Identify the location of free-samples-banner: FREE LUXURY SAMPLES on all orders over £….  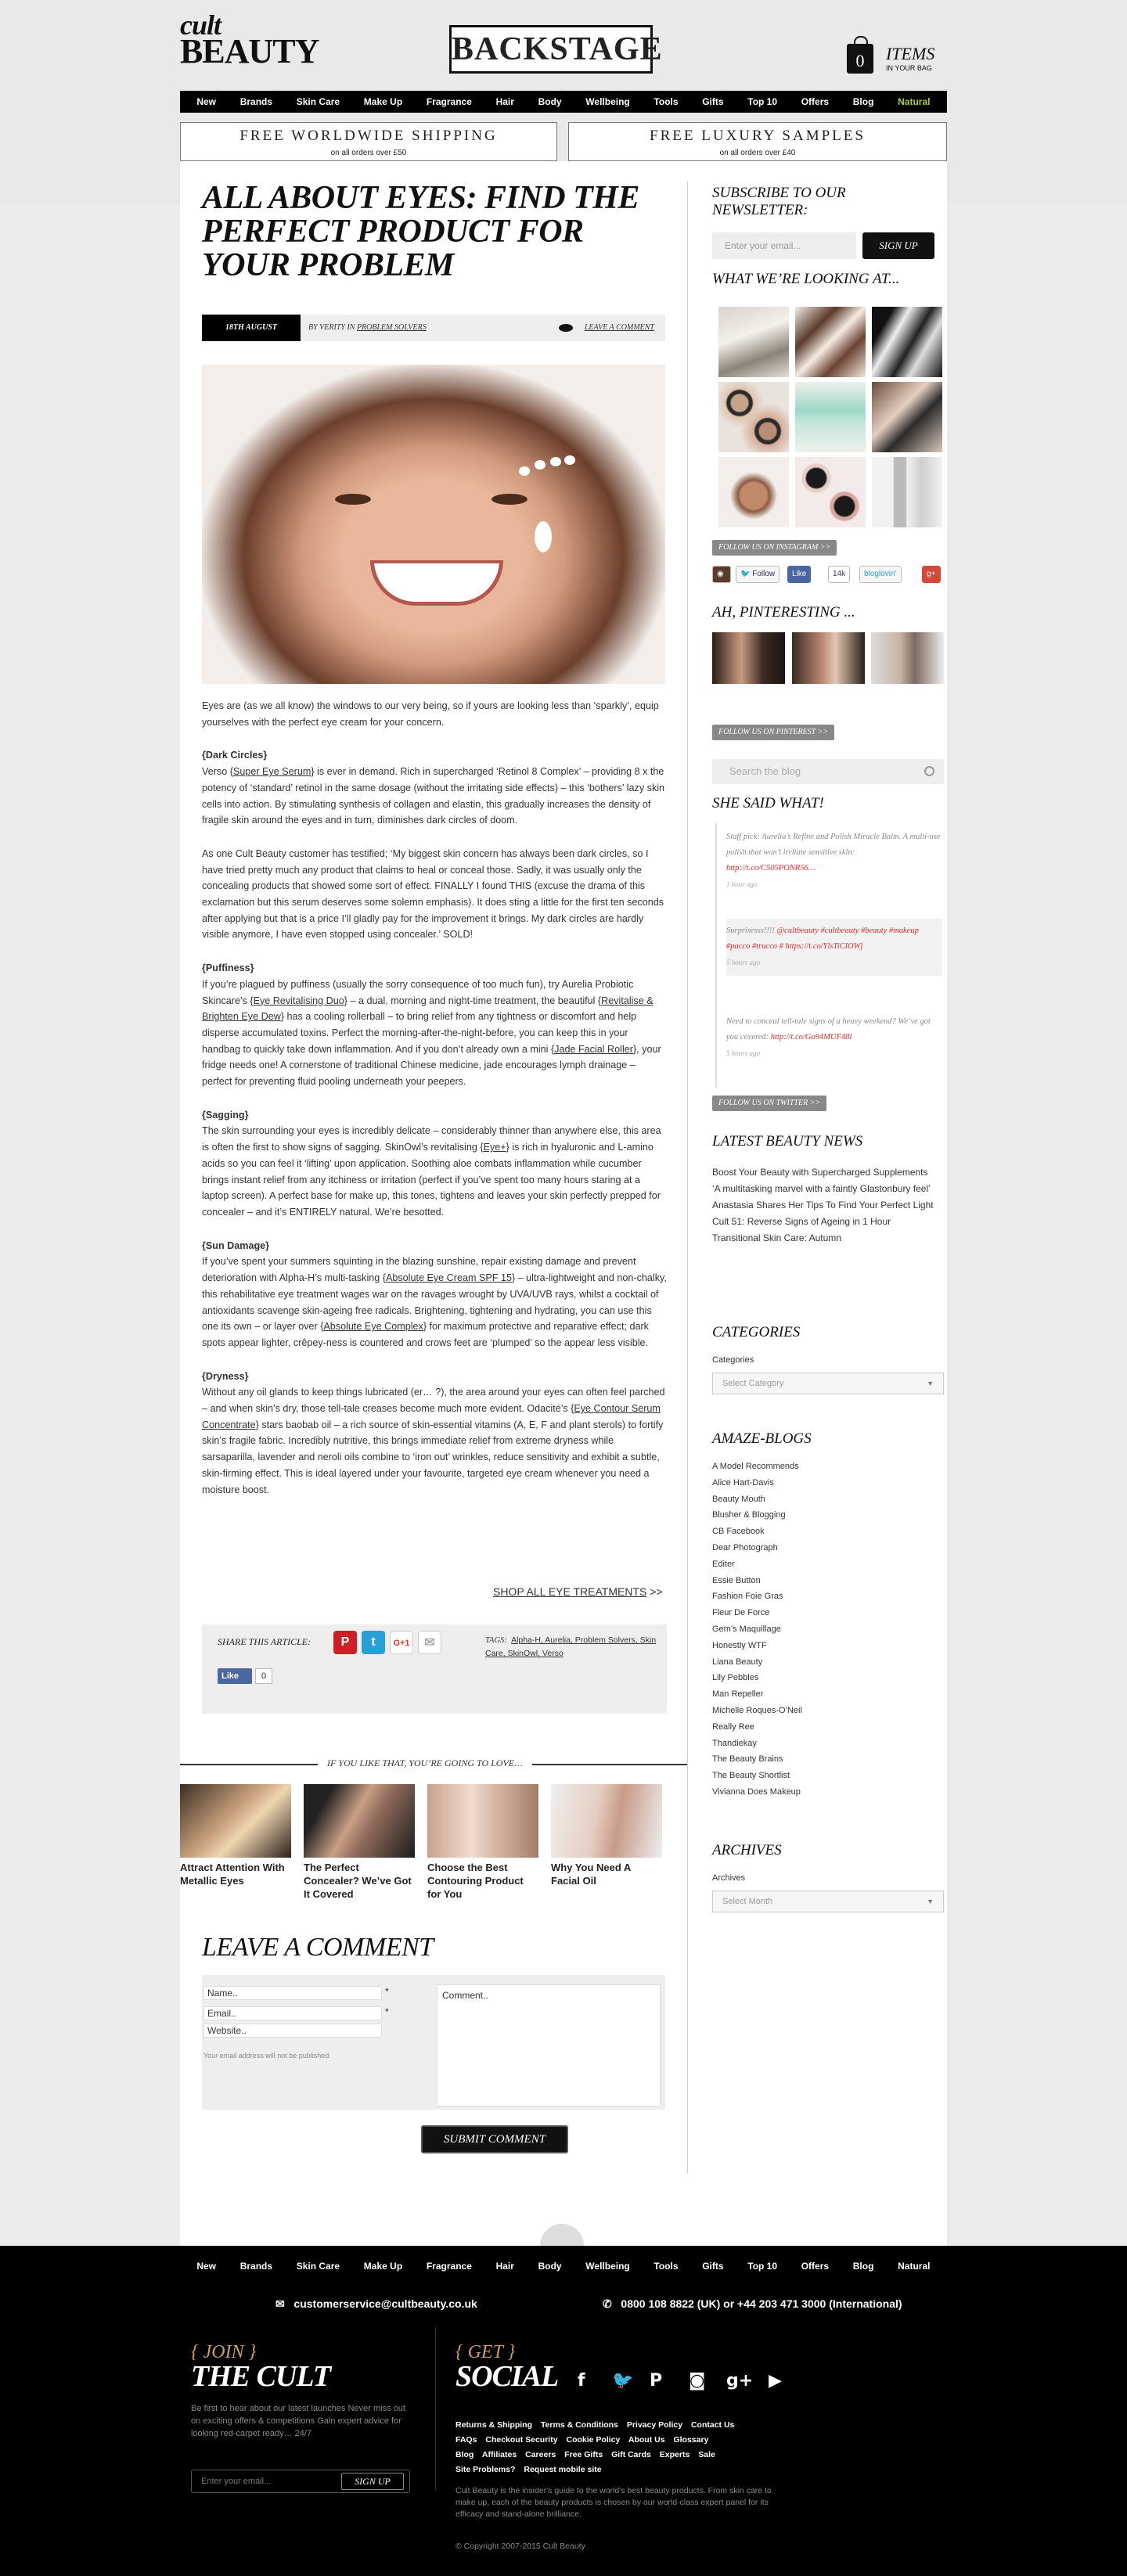
(757, 142).